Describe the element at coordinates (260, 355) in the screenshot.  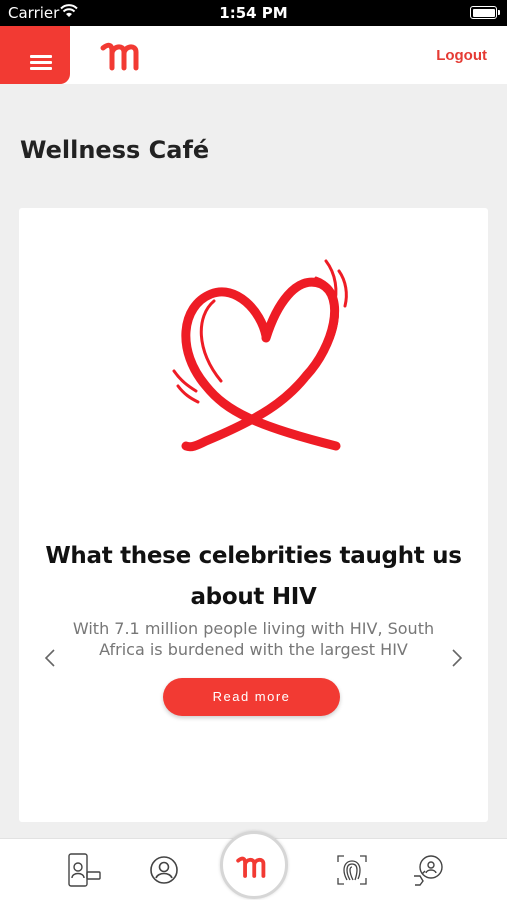
I see `heart-ribbon-icon` at that location.